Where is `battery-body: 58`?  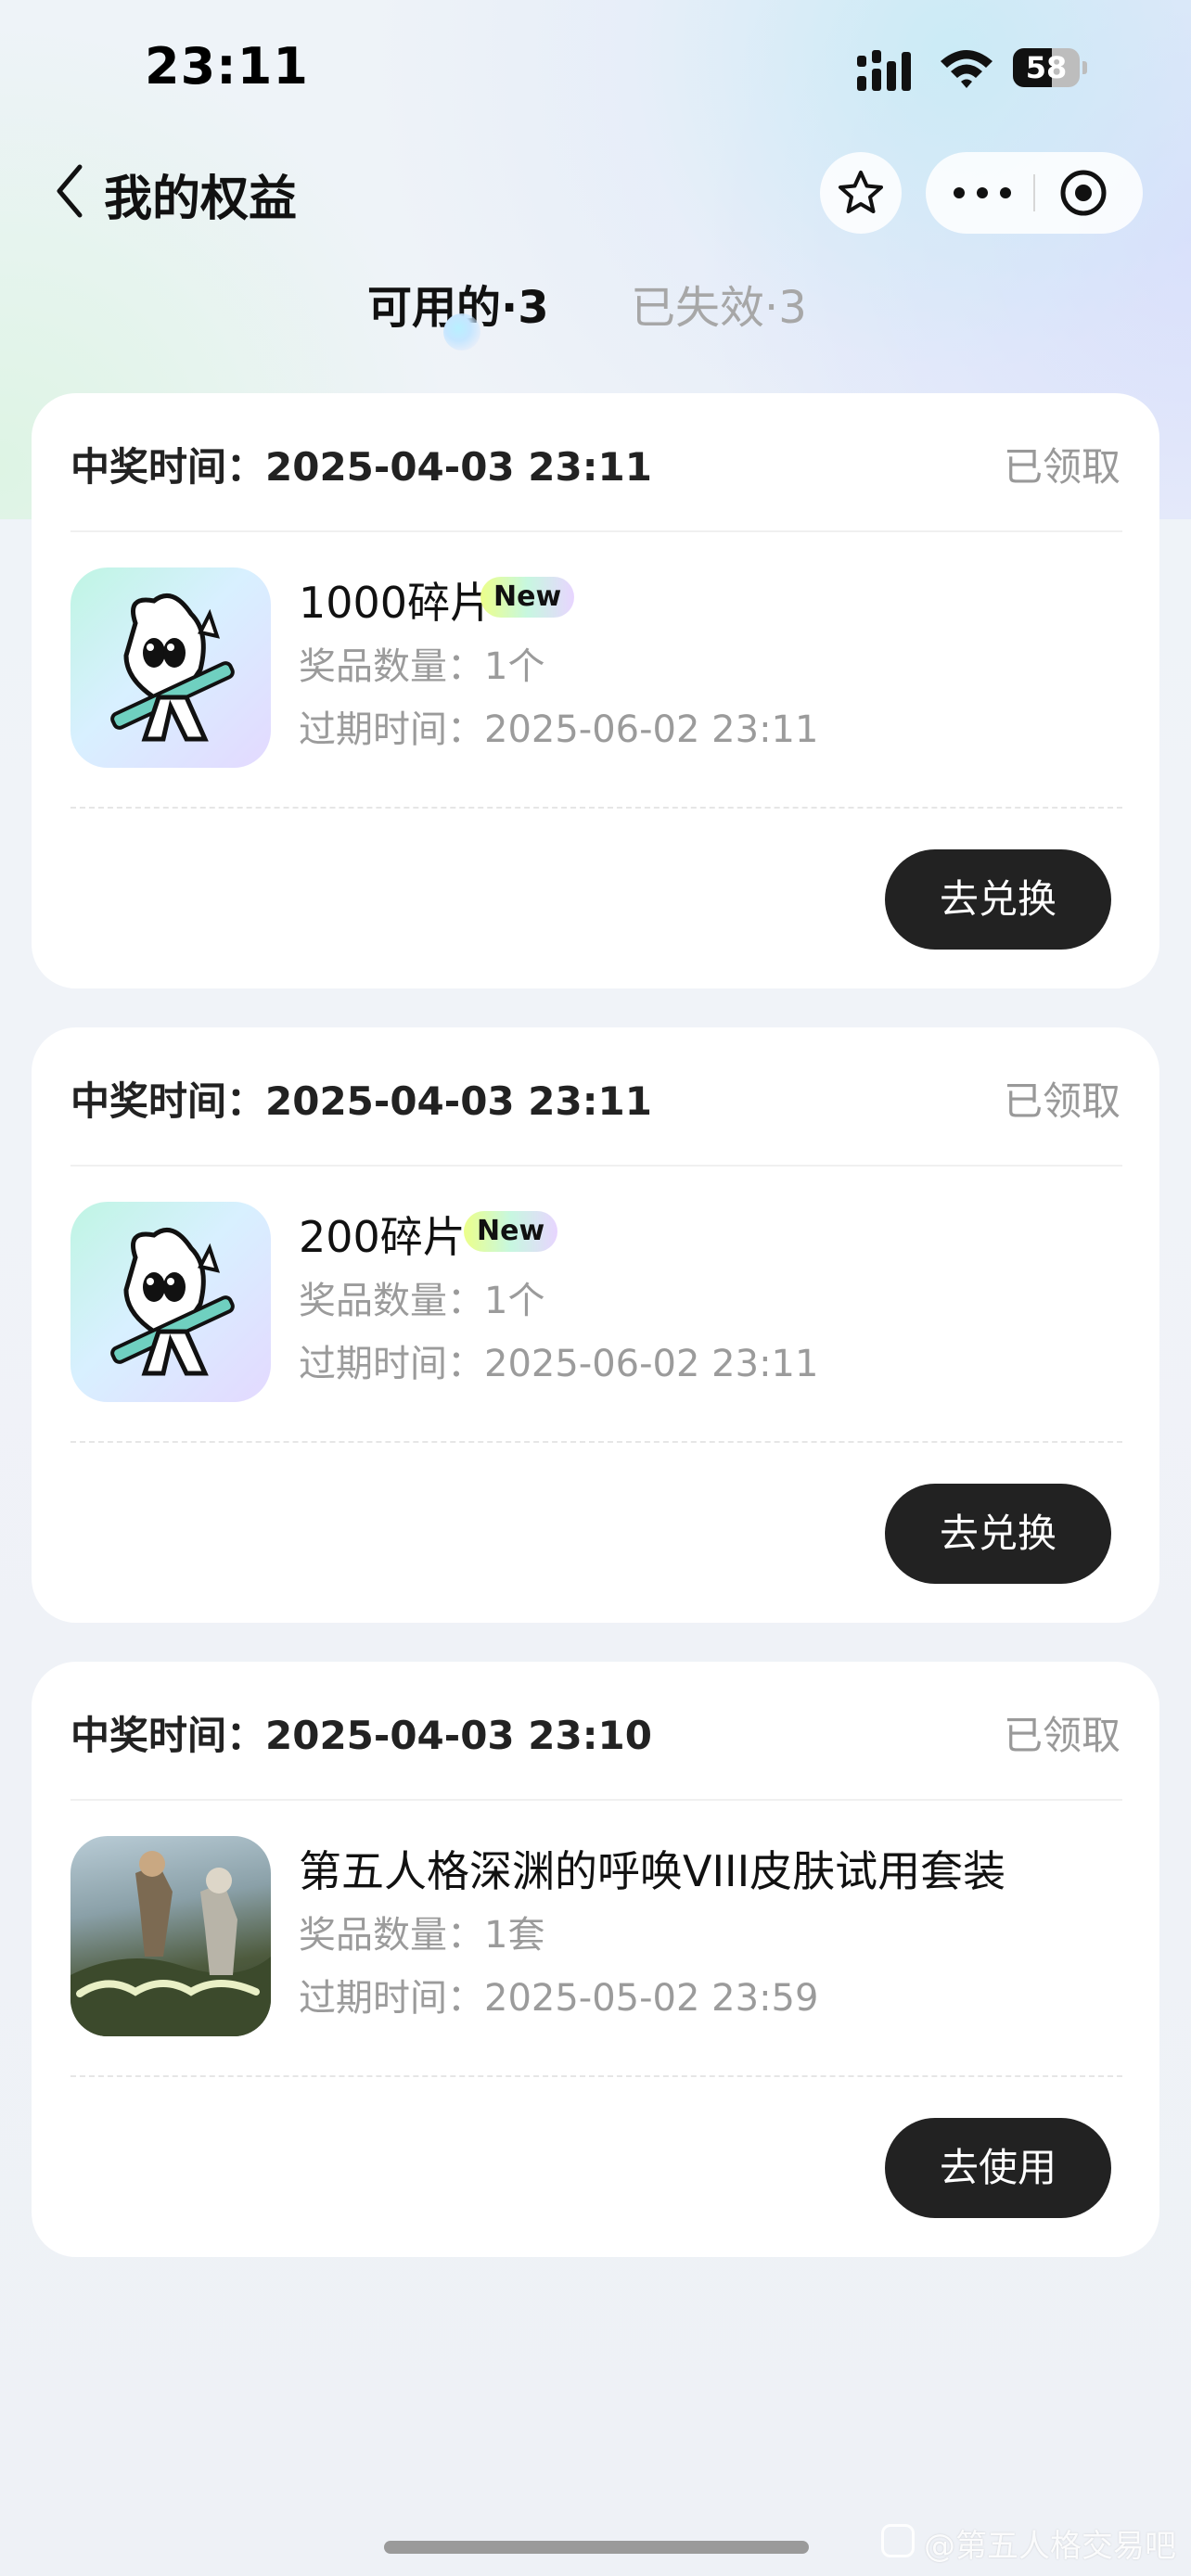
battery-body: 58 is located at coordinates (1047, 67).